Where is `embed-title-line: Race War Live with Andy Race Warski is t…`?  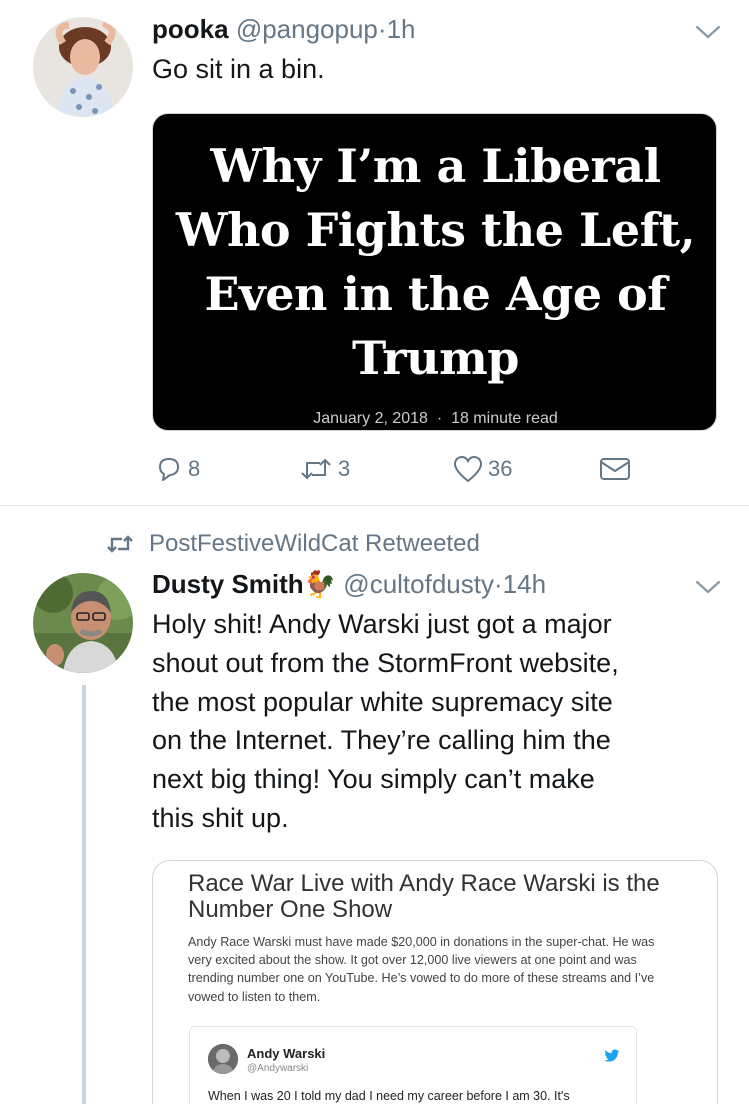
embed-title-line: Race War Live with Andy Race Warski is t… is located at coordinates (424, 883).